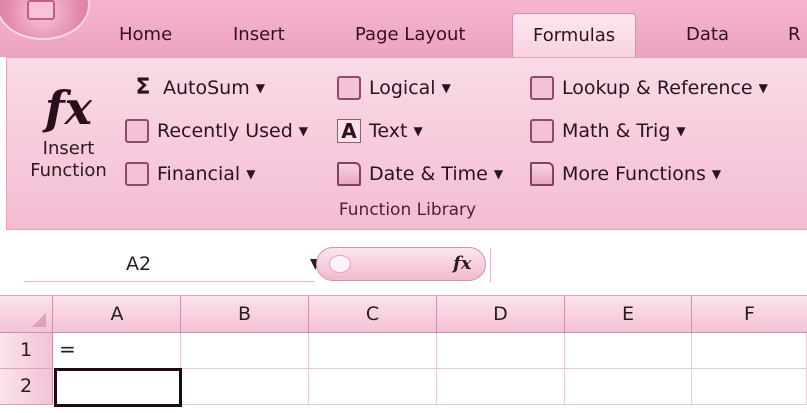 Image resolution: width=807 pixels, height=413 pixels. I want to click on tab-insert: Insert, so click(259, 35).